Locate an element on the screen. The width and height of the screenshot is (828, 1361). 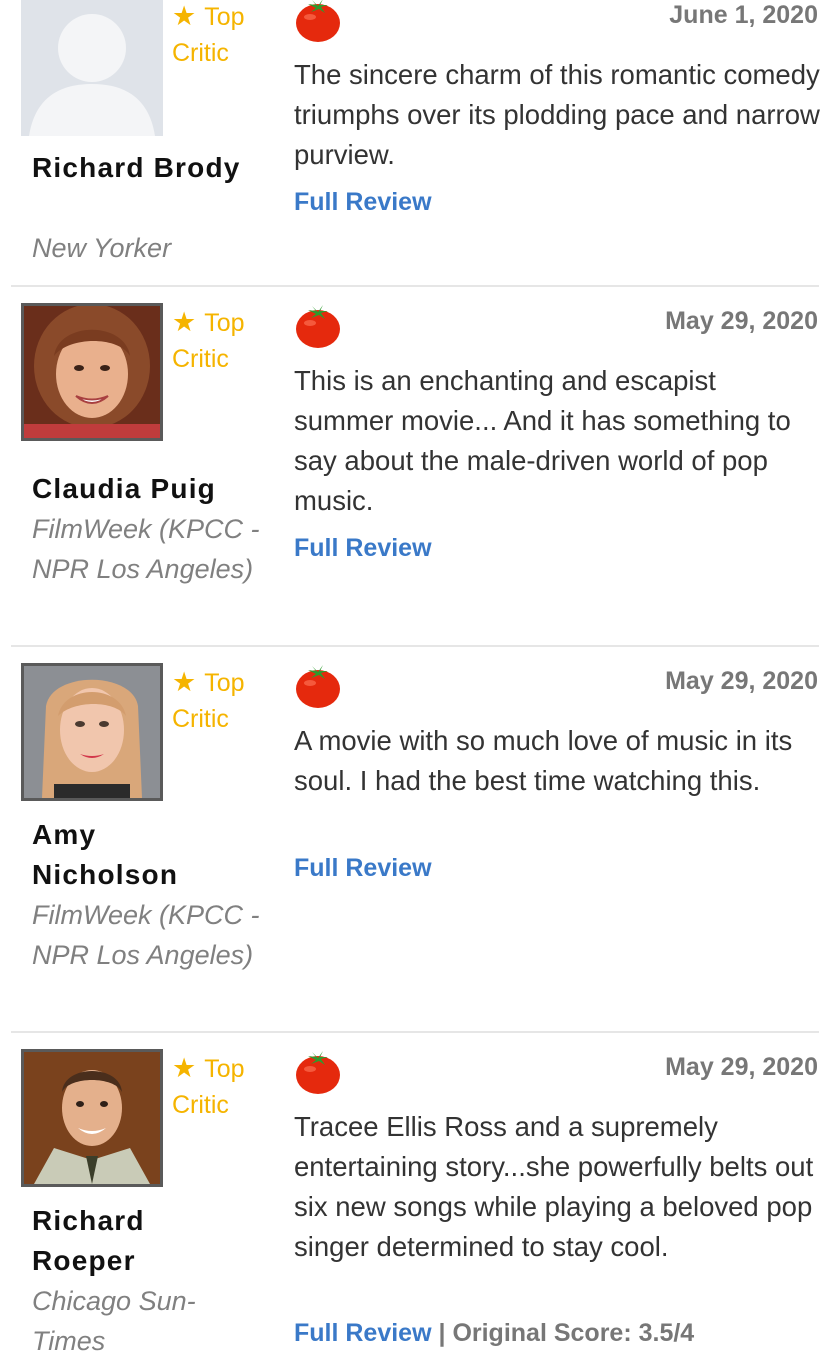
publication-name: Chicago Sun-Times is located at coordinates (137, 1321).